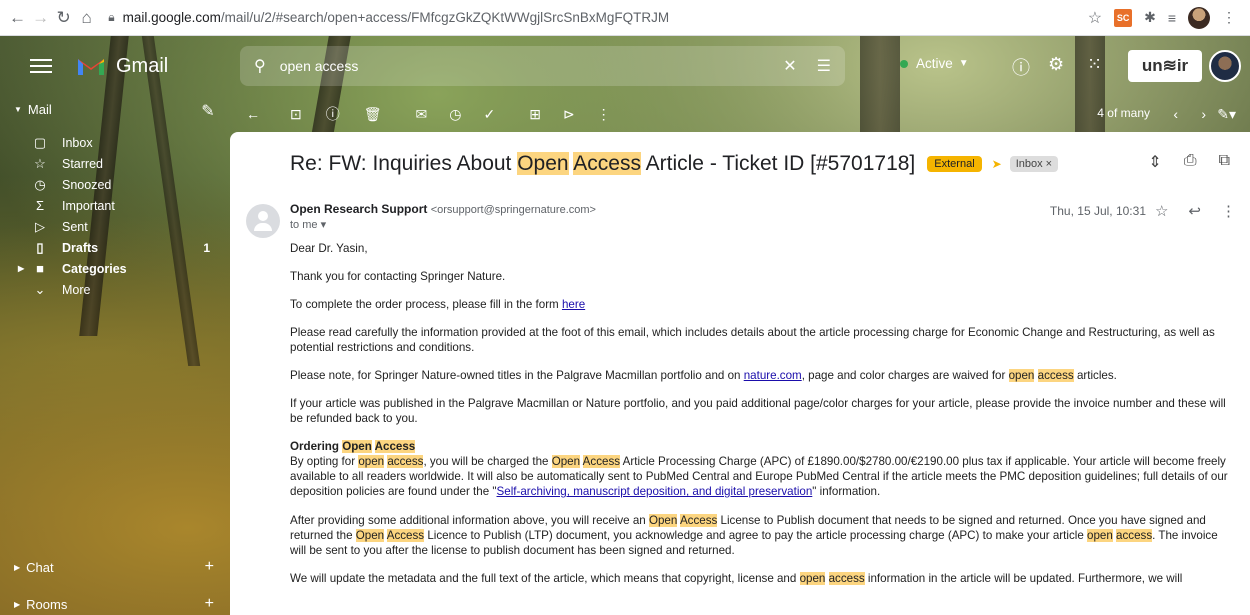 This screenshot has height=615, width=1250. I want to click on nature-link: nature.com, so click(773, 375).